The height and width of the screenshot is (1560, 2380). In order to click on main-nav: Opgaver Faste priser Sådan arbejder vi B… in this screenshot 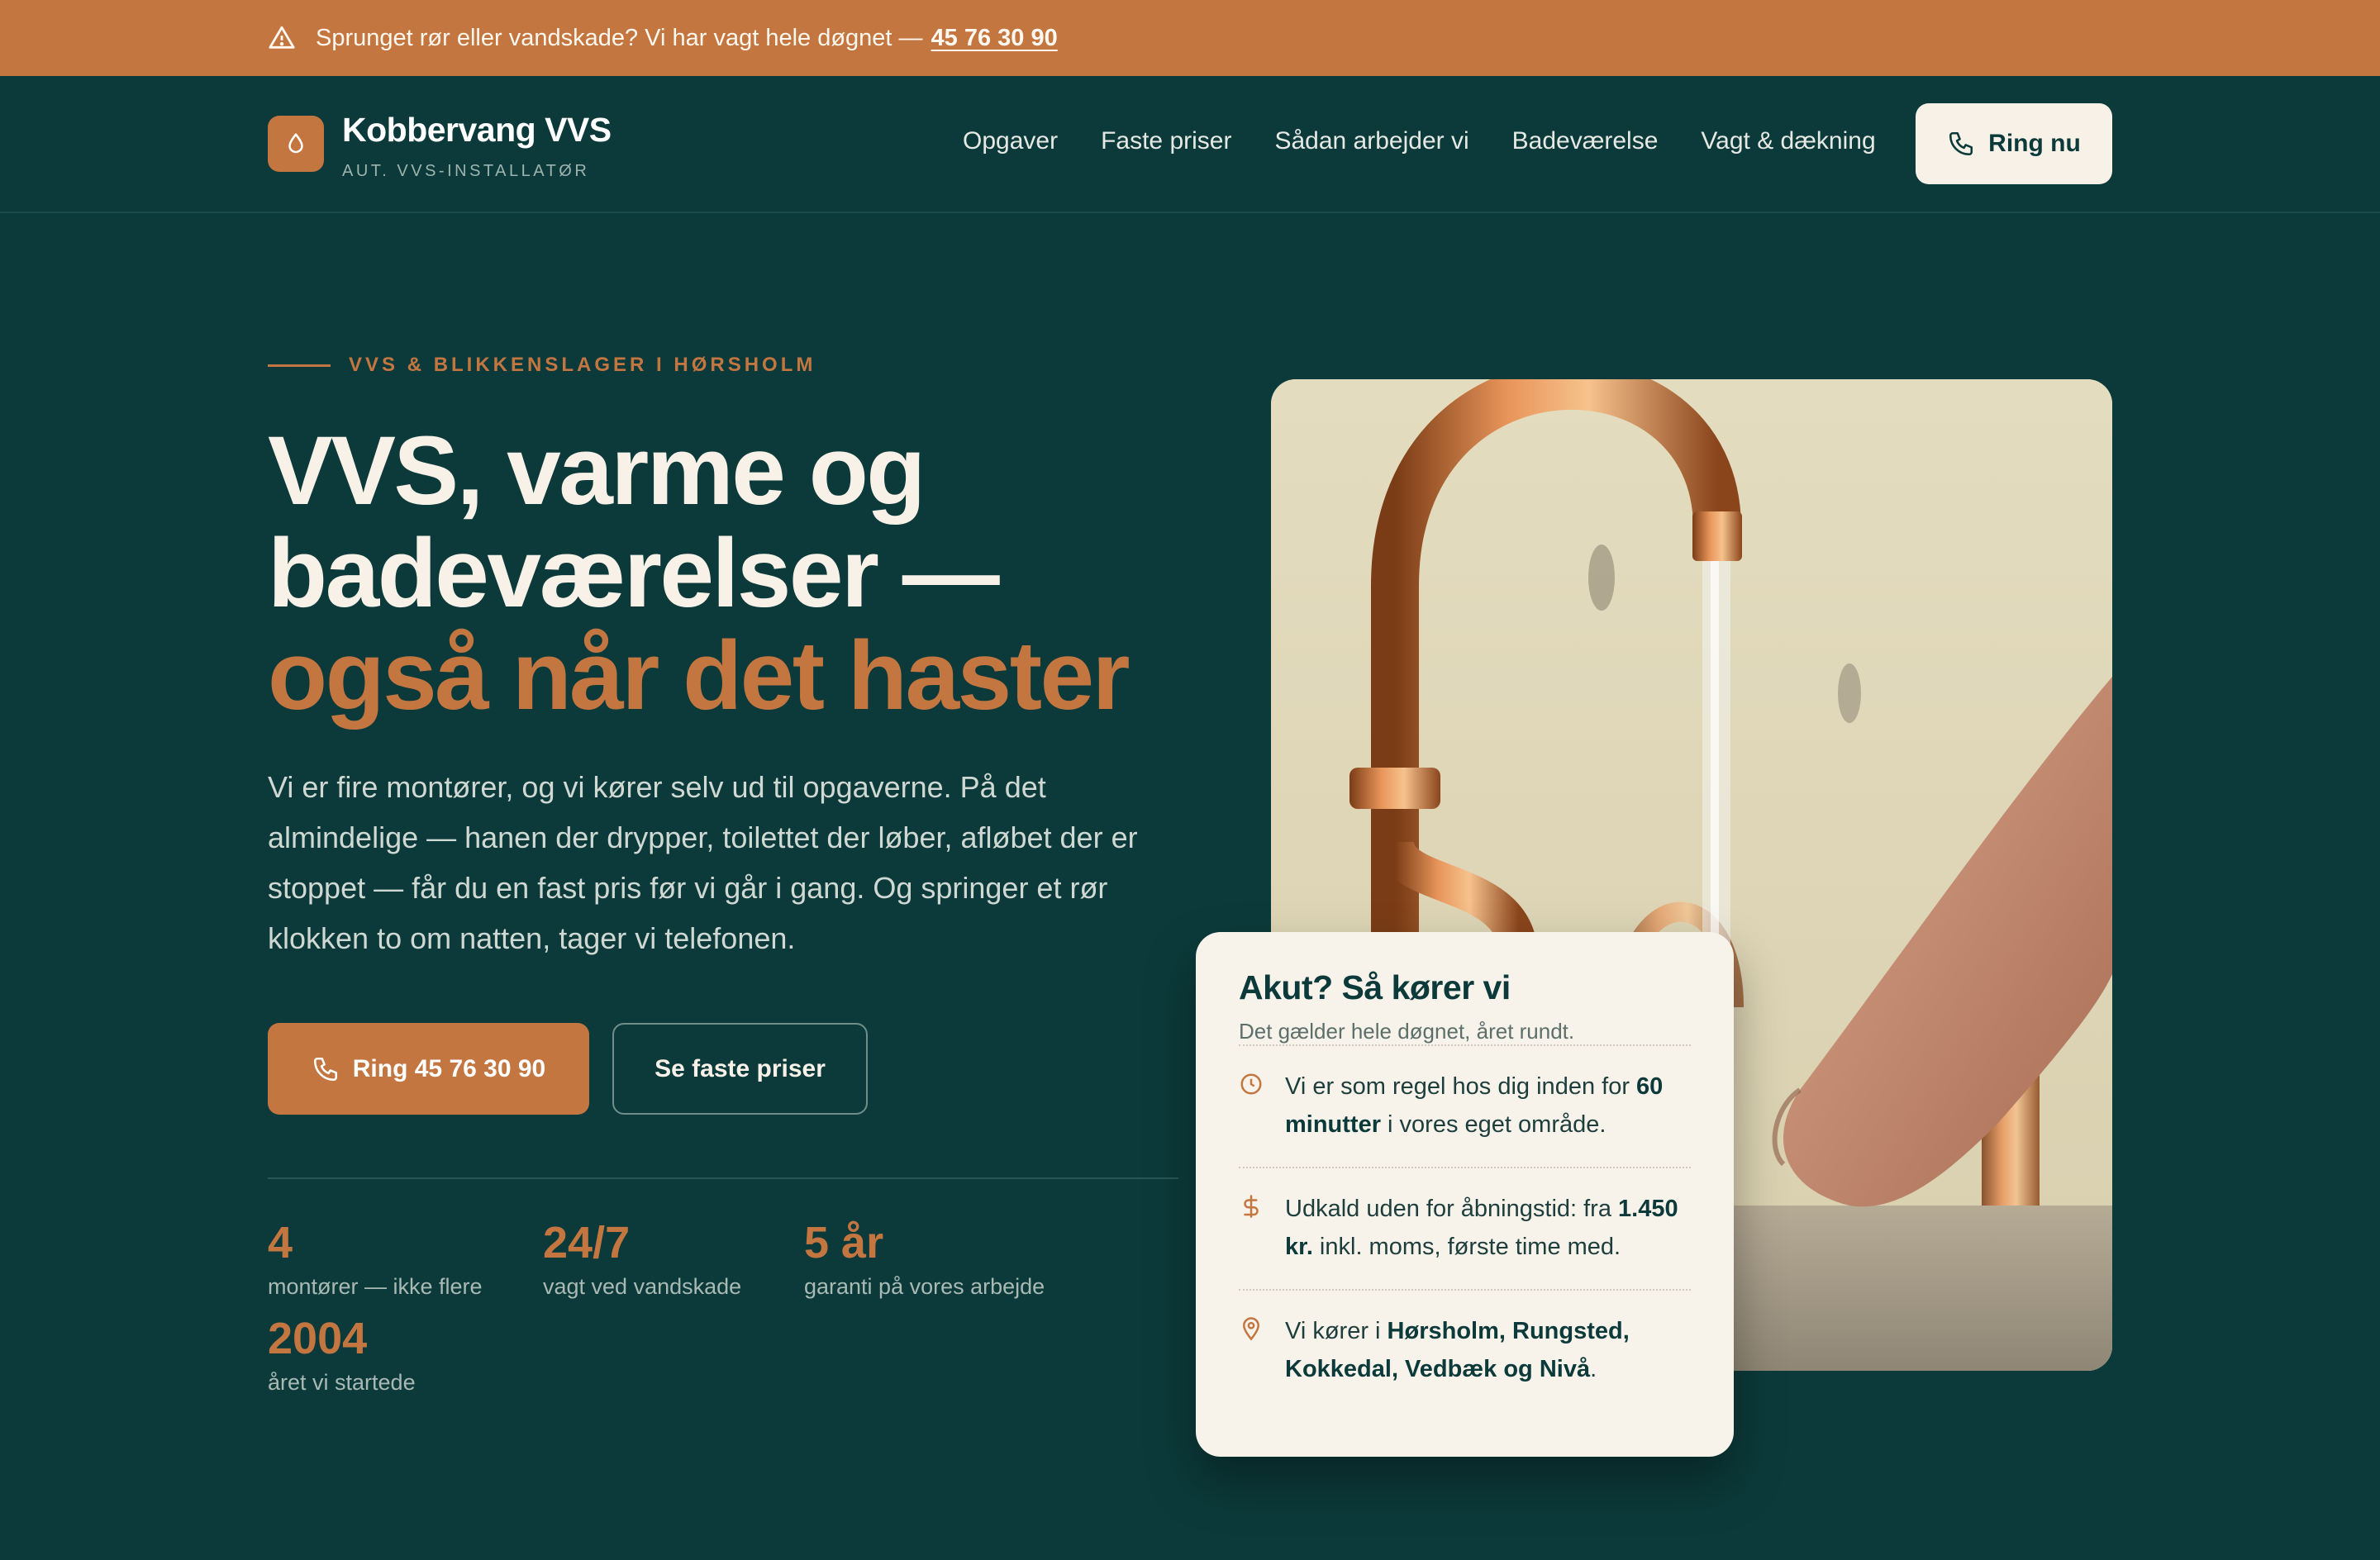, I will do `click(1441, 141)`.